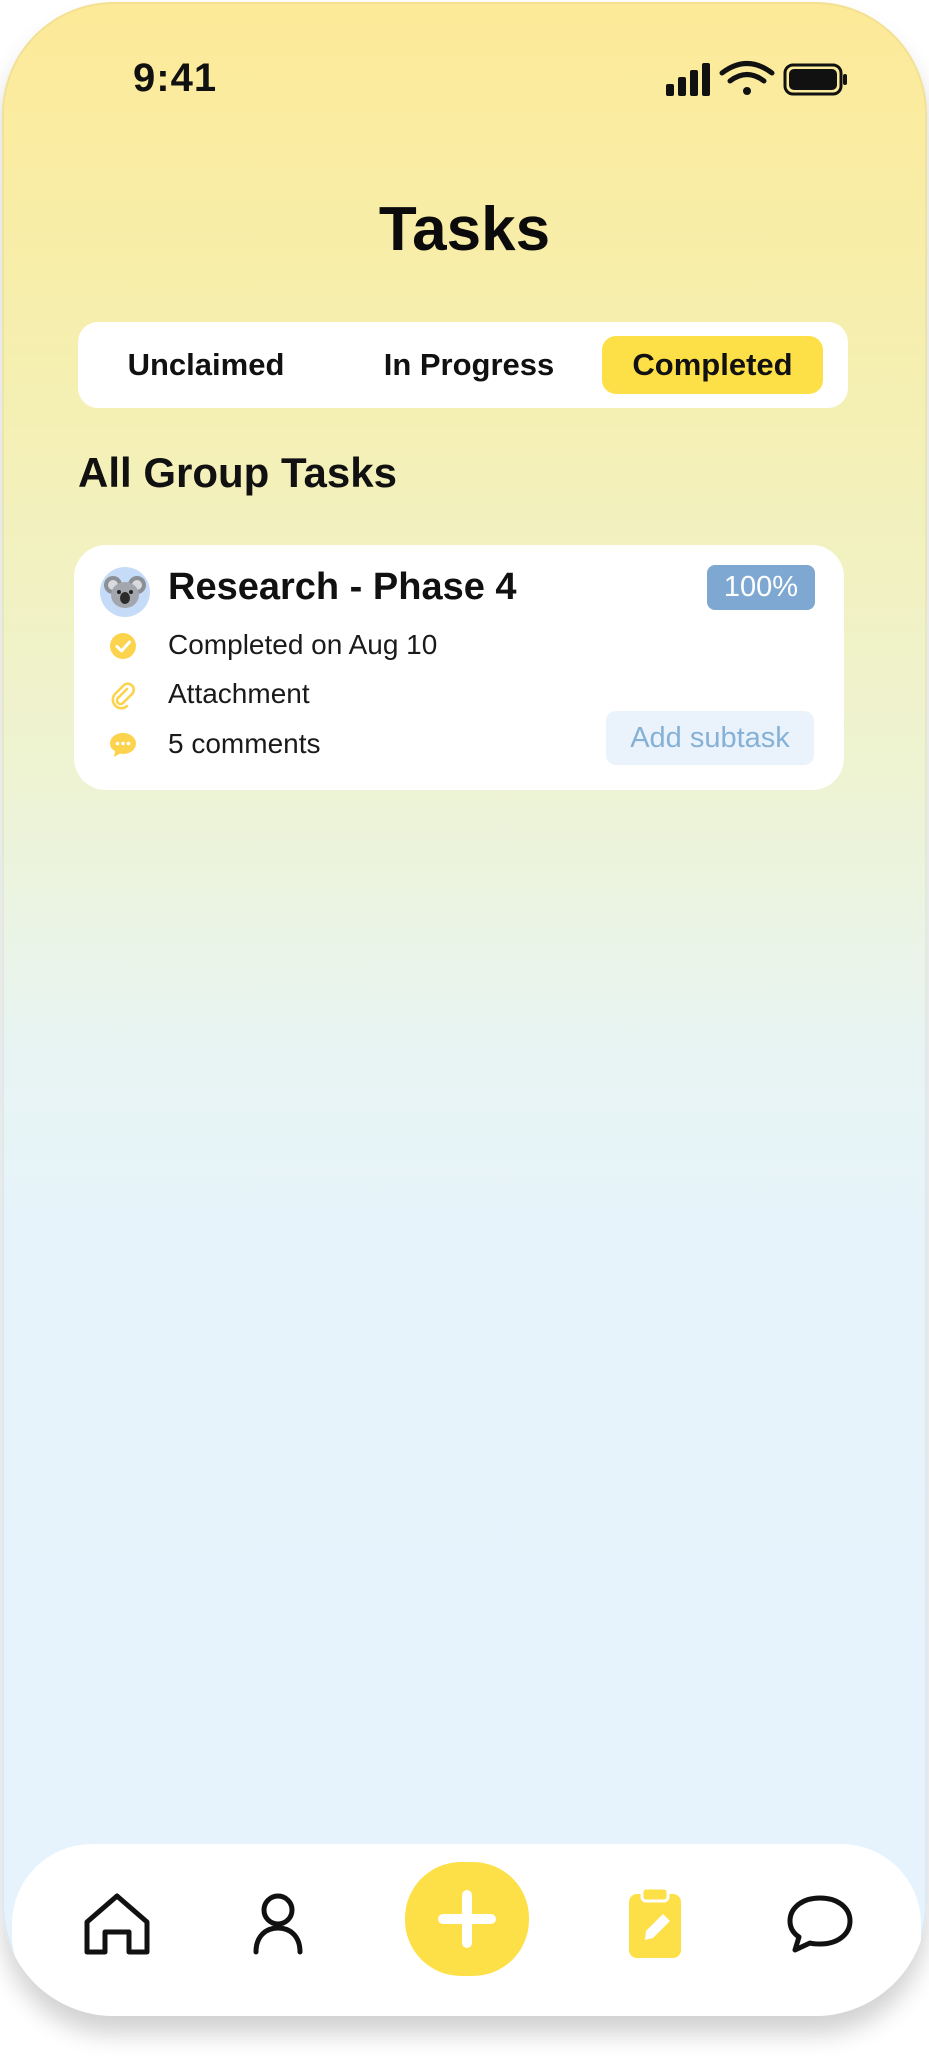 This screenshot has height=2058, width=929. I want to click on progress-badge: 100%, so click(761, 587).